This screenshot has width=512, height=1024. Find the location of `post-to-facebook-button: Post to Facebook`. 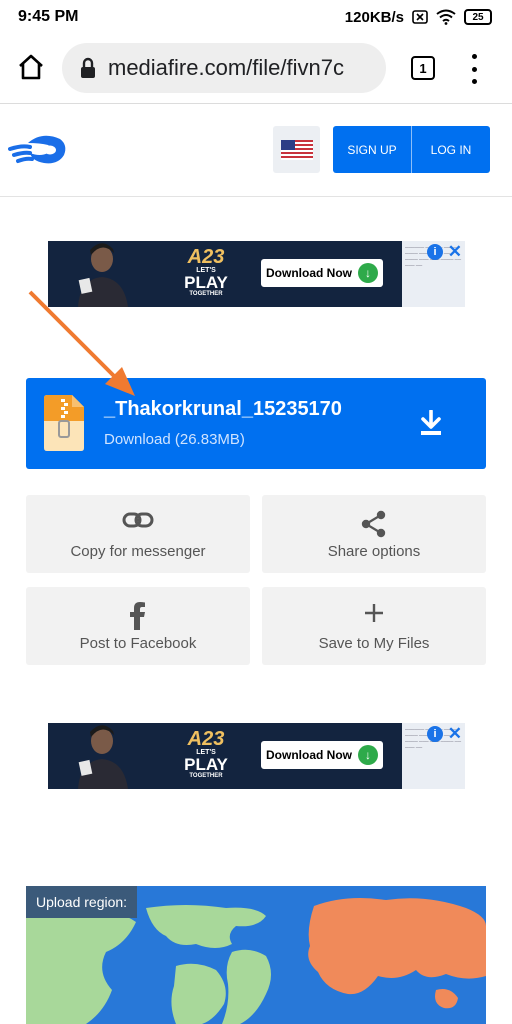

post-to-facebook-button: Post to Facebook is located at coordinates (138, 626).